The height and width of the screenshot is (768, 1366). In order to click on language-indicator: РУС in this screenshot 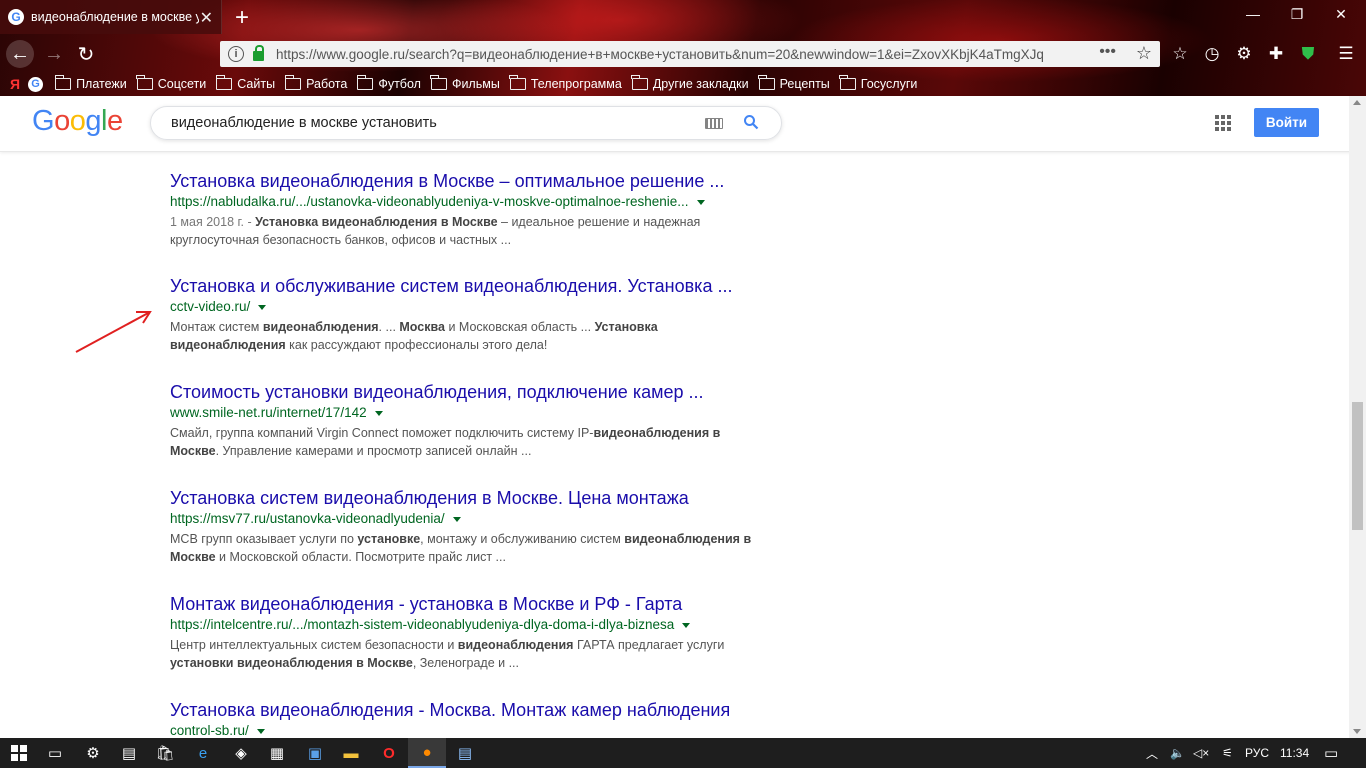, I will do `click(1257, 753)`.